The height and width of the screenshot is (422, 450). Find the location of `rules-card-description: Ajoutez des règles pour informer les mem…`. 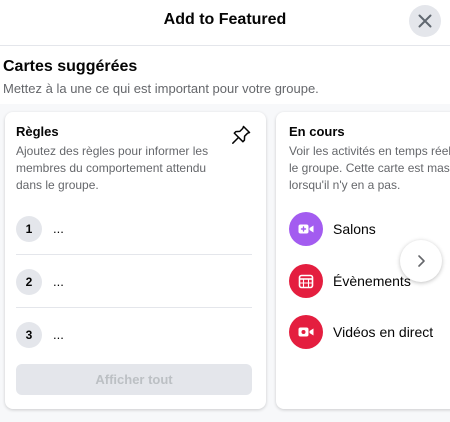

rules-card-description: Ajoutez des règles pour informer les mem… is located at coordinates (112, 168).